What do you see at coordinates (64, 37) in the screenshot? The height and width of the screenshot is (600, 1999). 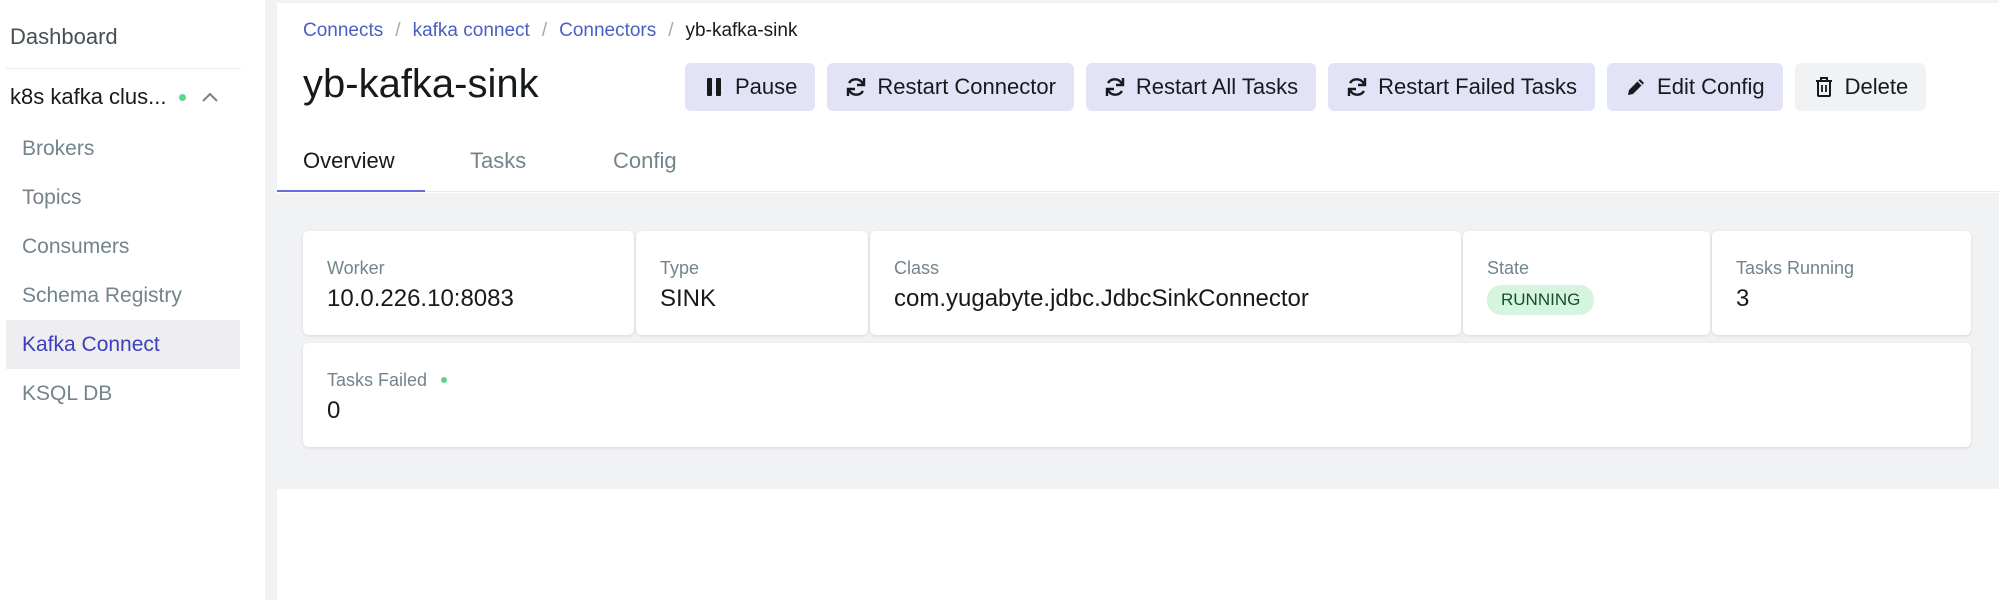 I see `sidebar-item-dashboard: Dashboard` at bounding box center [64, 37].